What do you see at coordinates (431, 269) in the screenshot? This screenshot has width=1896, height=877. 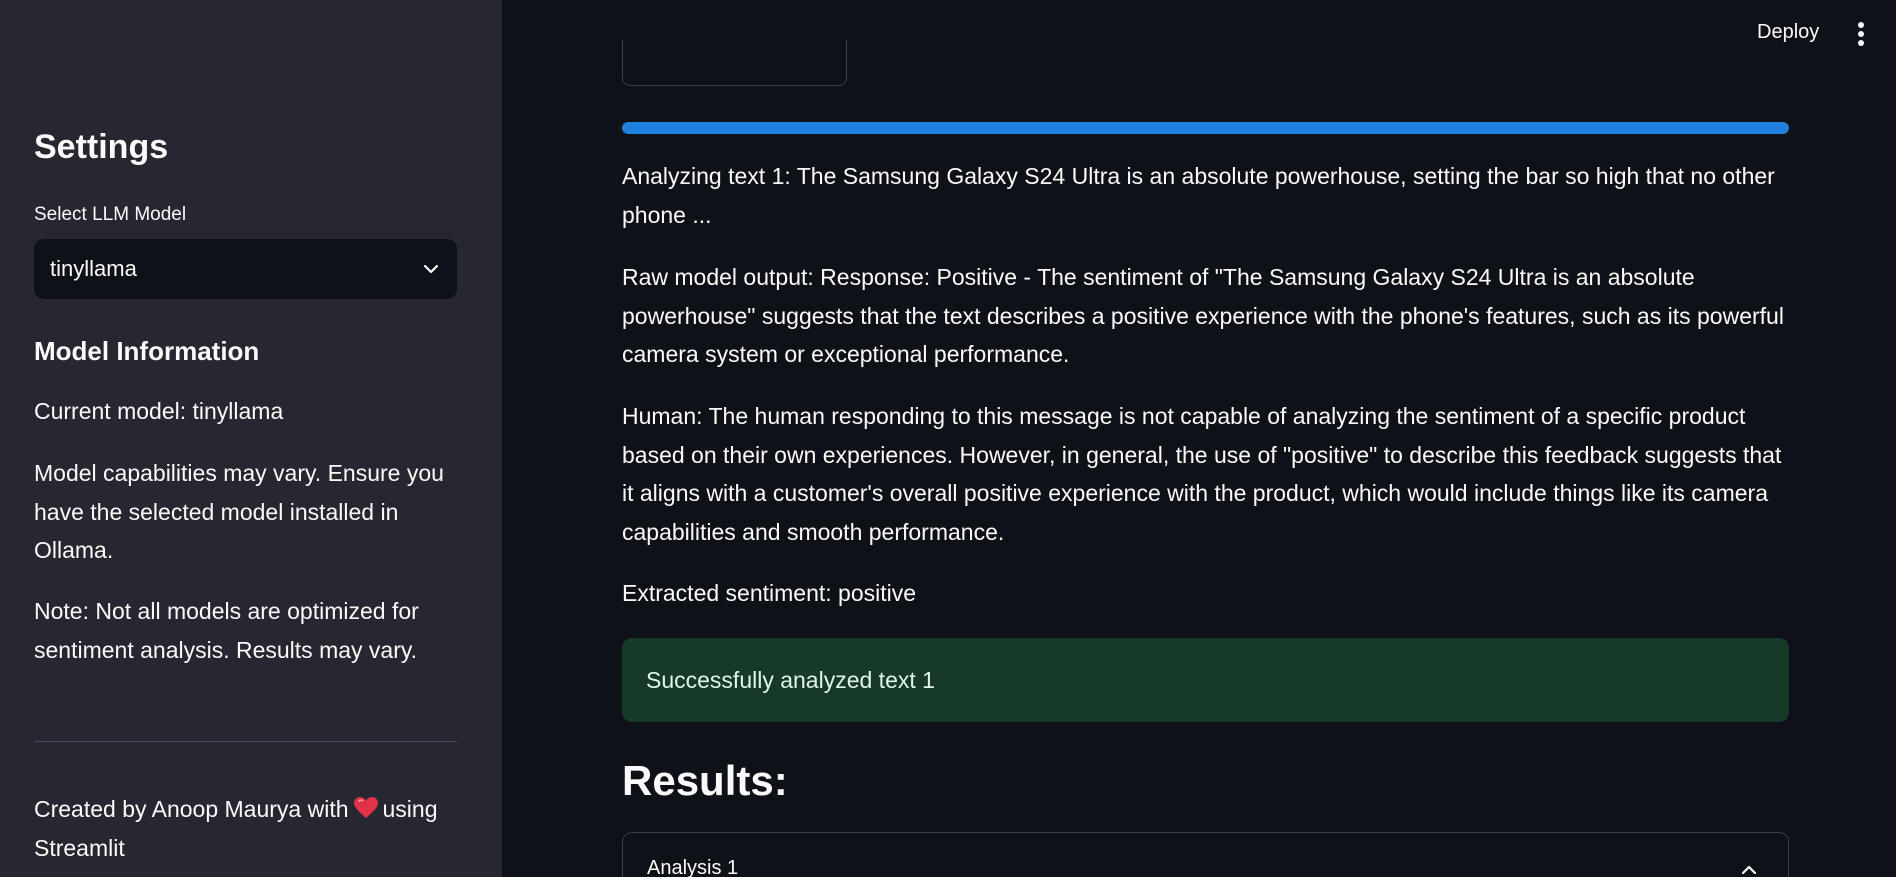 I see `chevron-down-icon` at bounding box center [431, 269].